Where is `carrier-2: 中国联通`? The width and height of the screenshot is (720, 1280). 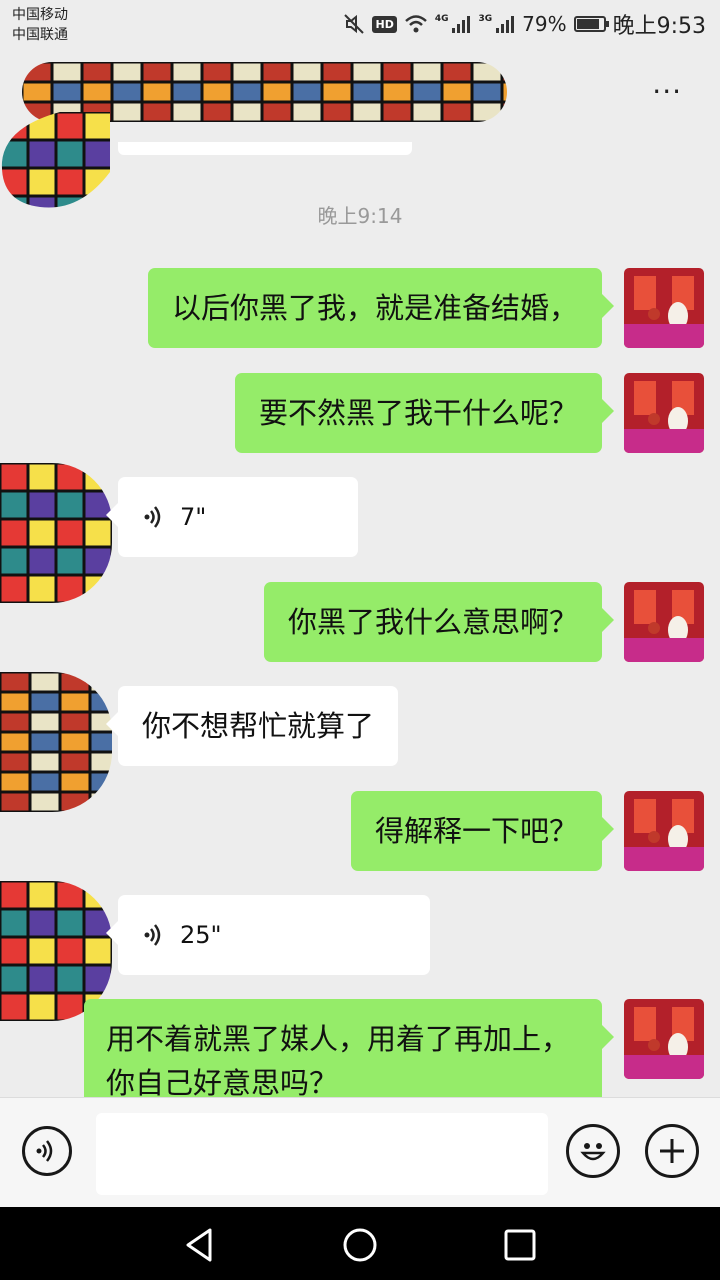
carrier-2: 中国联通 is located at coordinates (40, 35).